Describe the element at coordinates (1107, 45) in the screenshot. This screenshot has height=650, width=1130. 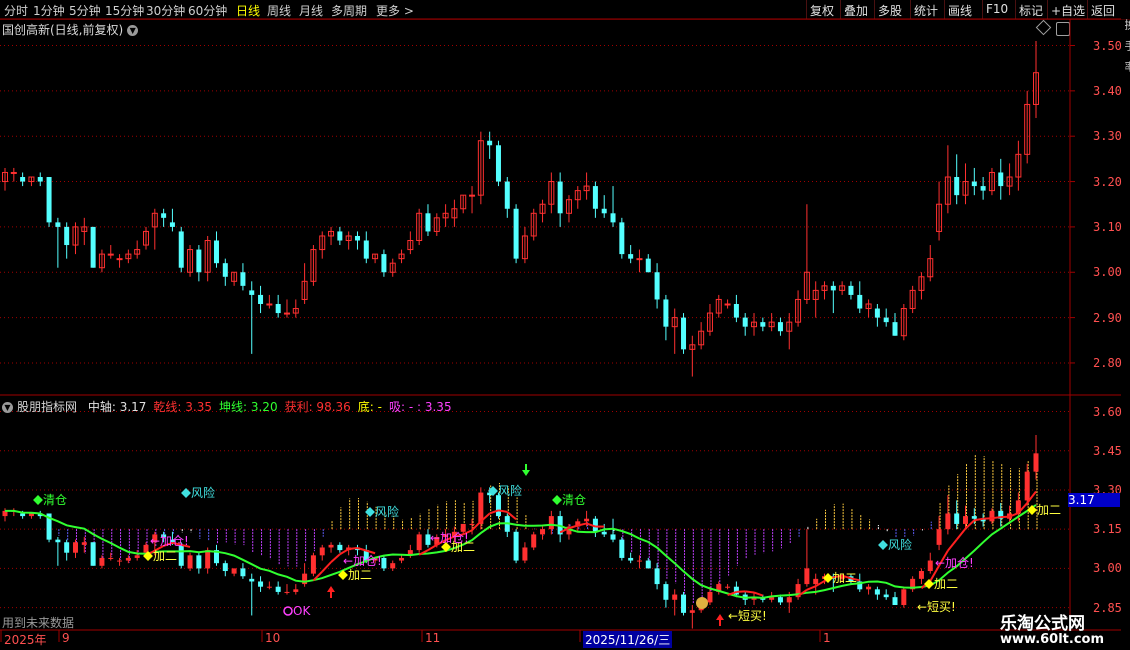
I see `price-label: 3.50` at that location.